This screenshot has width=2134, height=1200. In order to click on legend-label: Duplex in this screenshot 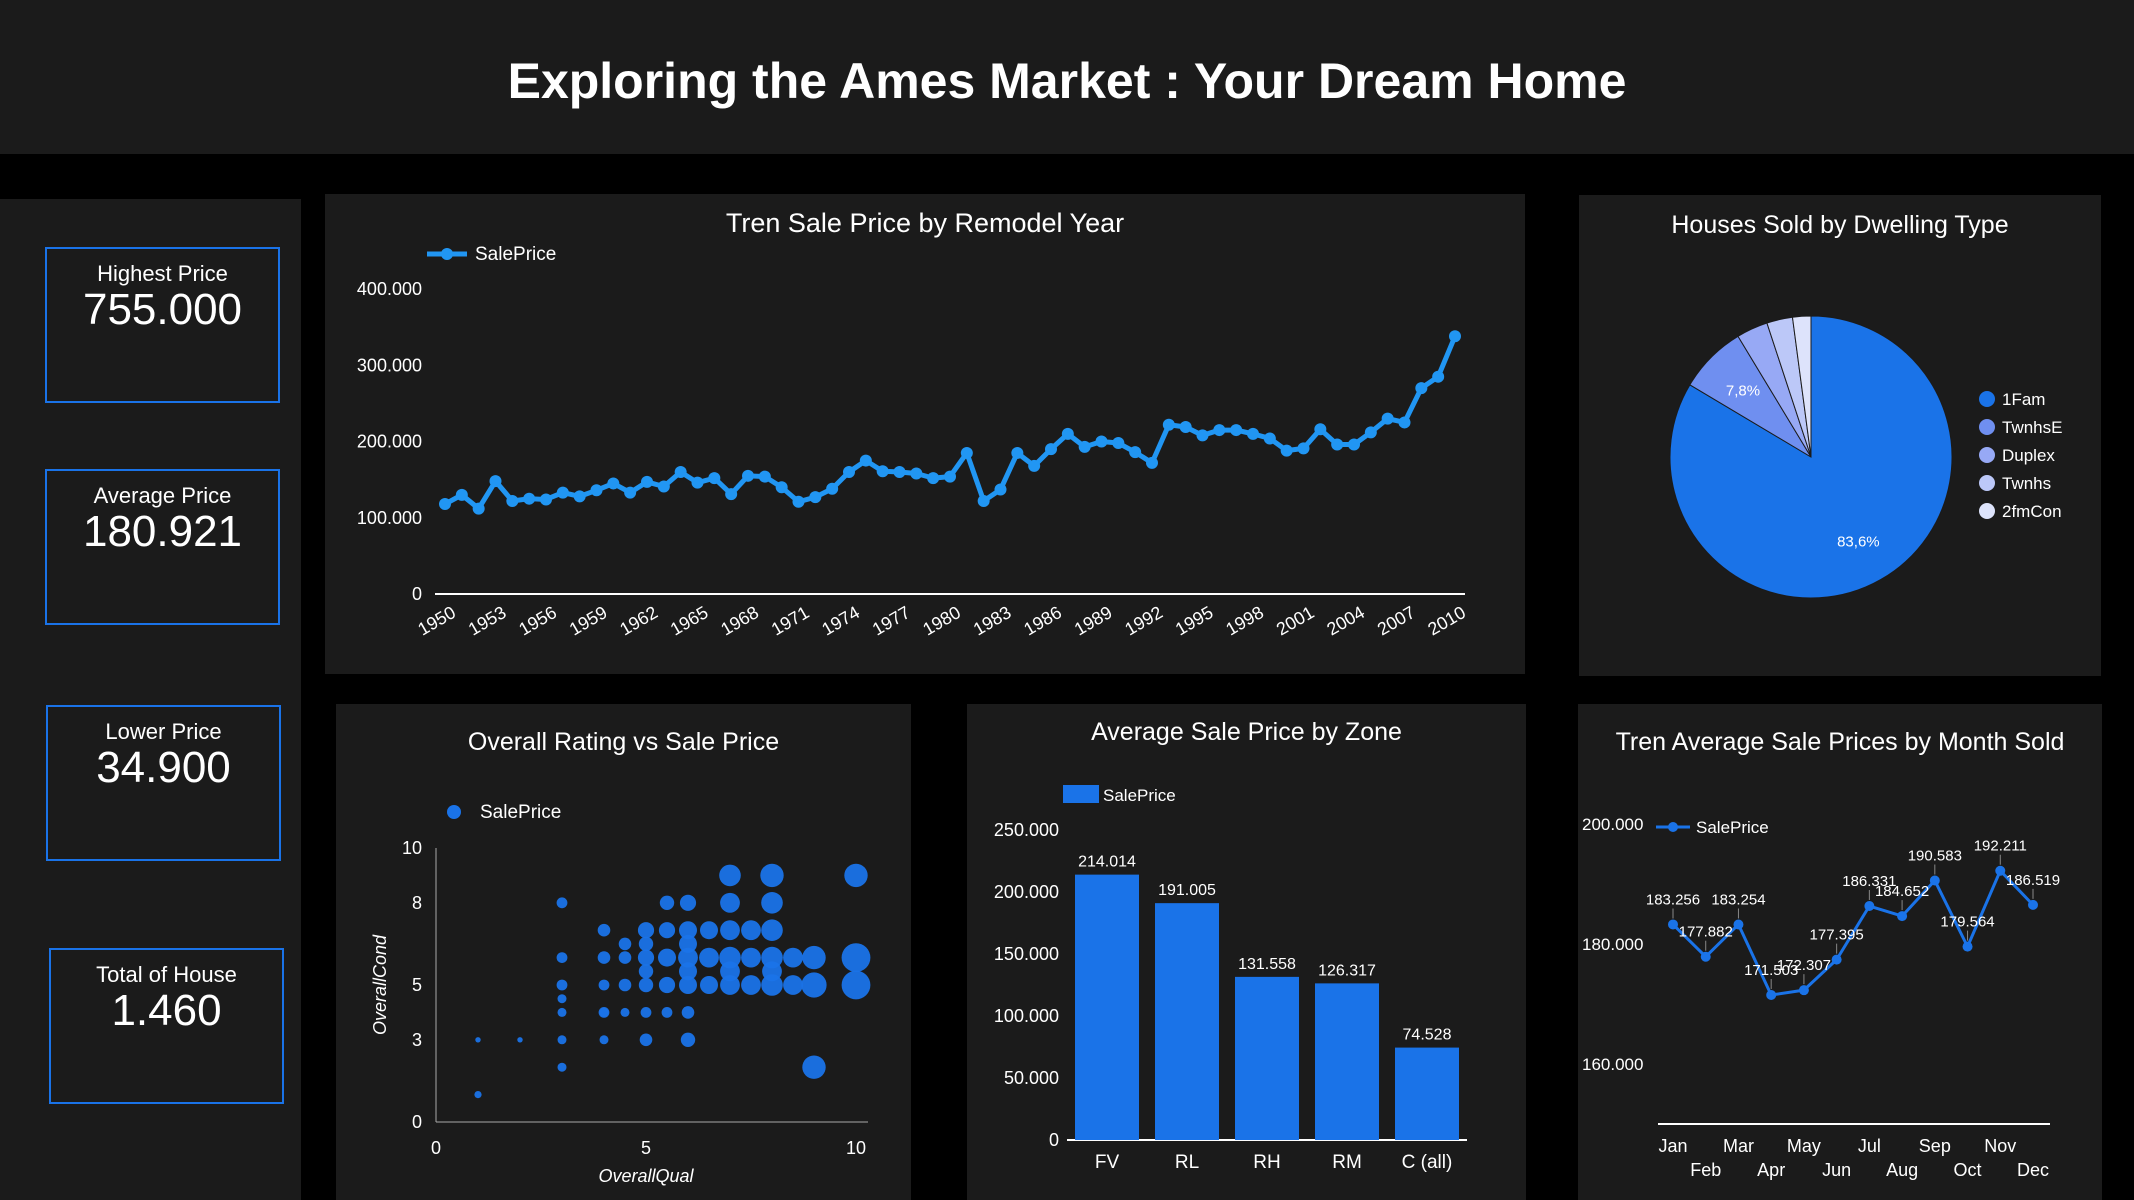, I will do `click(2028, 455)`.